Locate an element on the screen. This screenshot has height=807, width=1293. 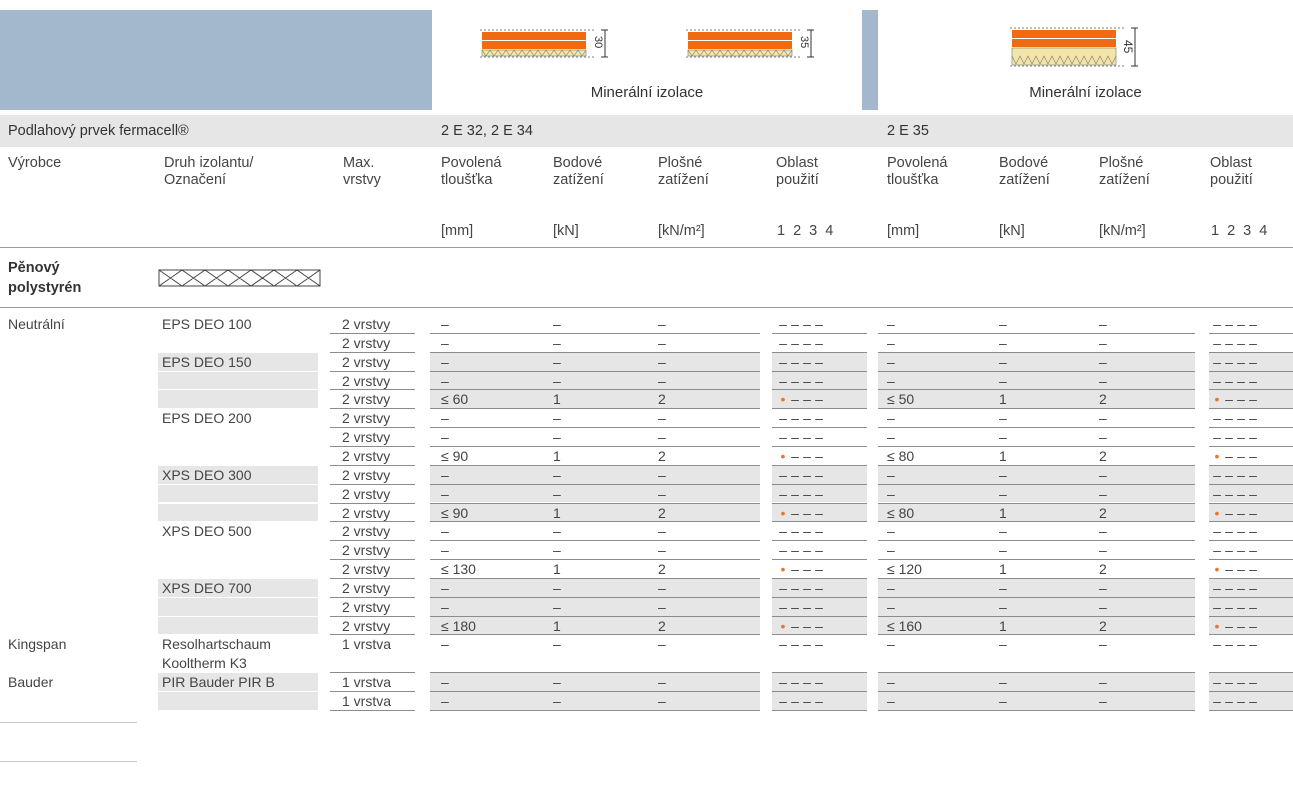
dim-label-45: 45 is located at coordinates (1128, 47).